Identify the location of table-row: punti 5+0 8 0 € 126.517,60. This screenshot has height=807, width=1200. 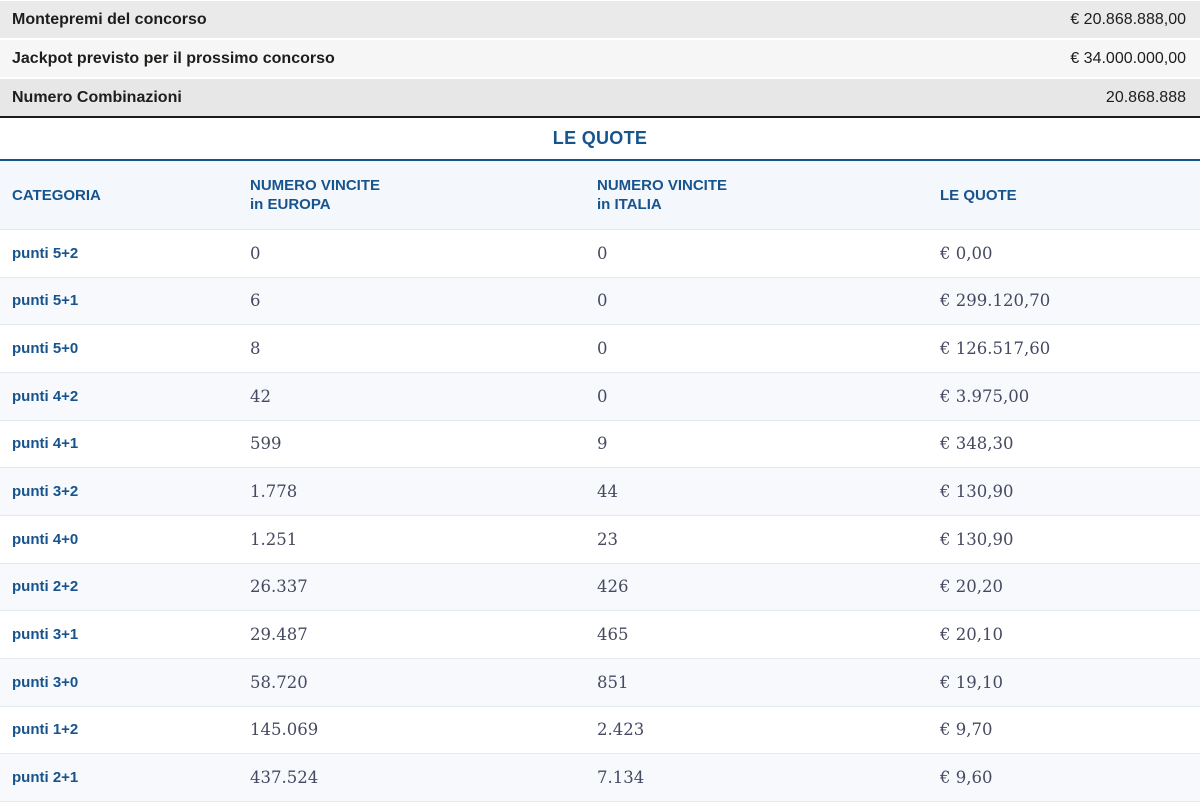
(600, 349).